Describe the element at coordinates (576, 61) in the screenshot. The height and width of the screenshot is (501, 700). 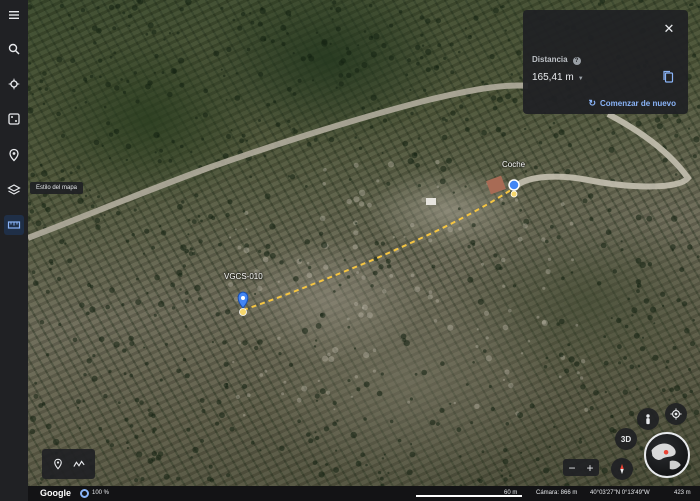
I see `help-icon: ?` at that location.